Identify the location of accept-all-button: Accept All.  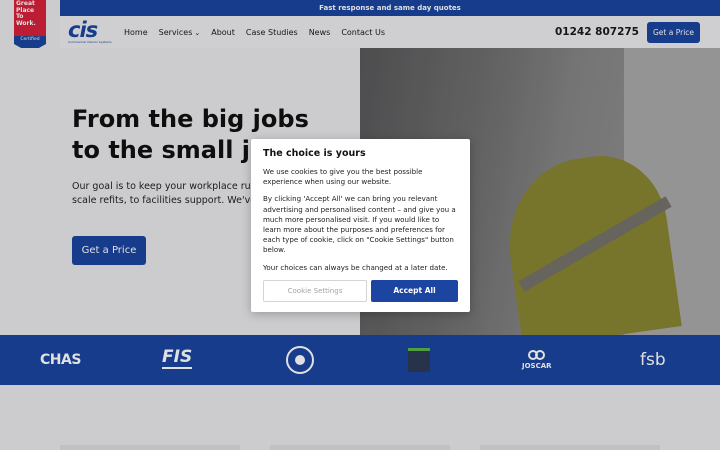
(414, 291).